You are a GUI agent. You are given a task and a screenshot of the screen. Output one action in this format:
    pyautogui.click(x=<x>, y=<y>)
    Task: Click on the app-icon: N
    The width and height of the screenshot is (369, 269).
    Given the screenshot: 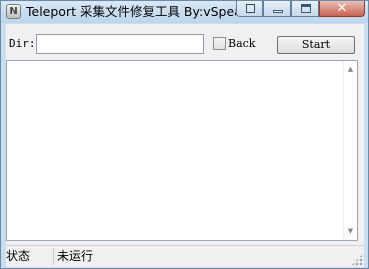 What is the action you would take?
    pyautogui.click(x=13, y=11)
    